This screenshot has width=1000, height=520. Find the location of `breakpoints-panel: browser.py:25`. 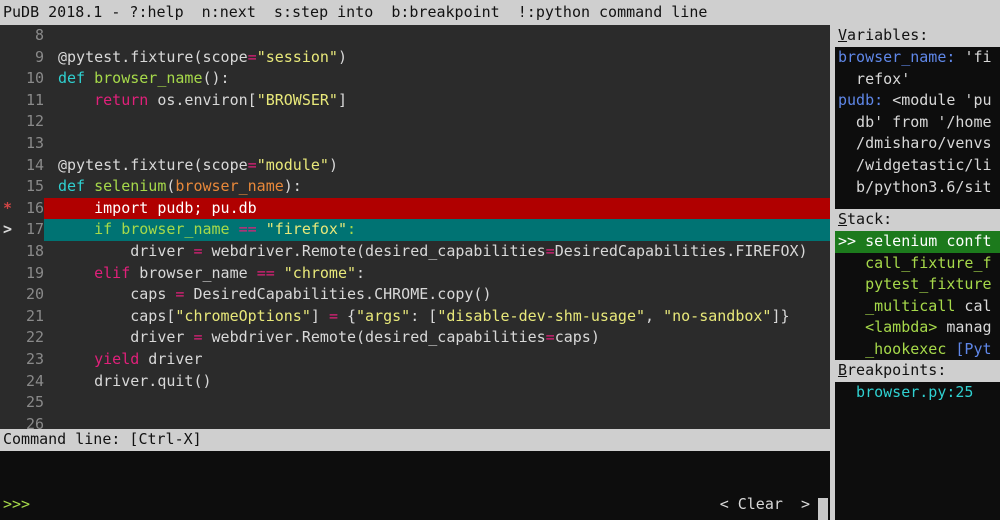

breakpoints-panel: browser.py:25 is located at coordinates (917, 450).